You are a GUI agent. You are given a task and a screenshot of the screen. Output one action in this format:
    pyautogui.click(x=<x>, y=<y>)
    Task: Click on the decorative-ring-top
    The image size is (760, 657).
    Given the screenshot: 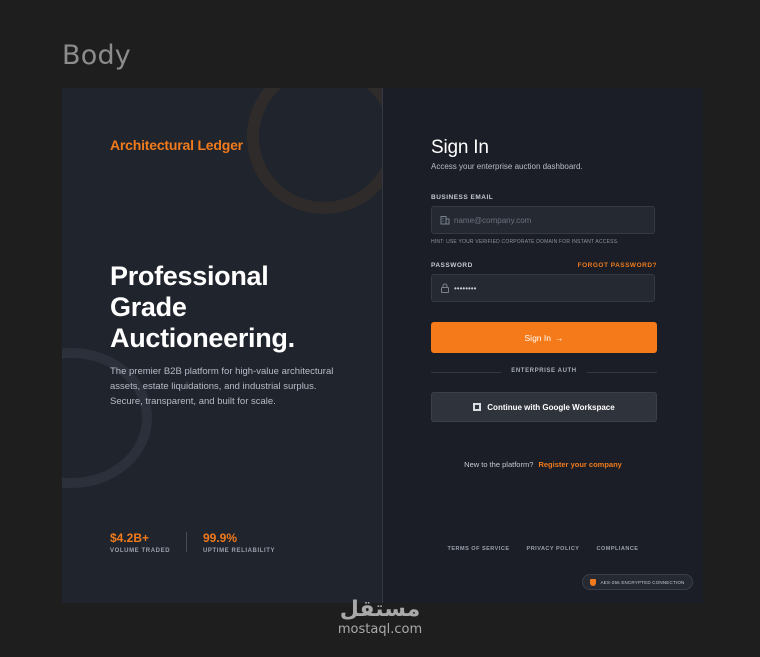 What is the action you would take?
    pyautogui.click(x=314, y=151)
    